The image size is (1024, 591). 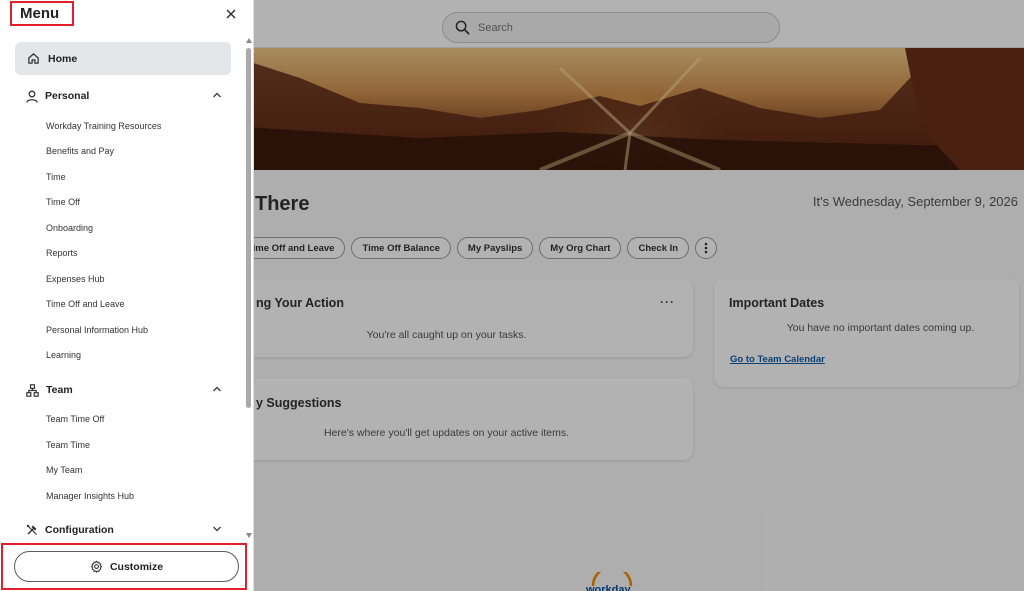 What do you see at coordinates (79, 530) in the screenshot?
I see `section-label: Configuration` at bounding box center [79, 530].